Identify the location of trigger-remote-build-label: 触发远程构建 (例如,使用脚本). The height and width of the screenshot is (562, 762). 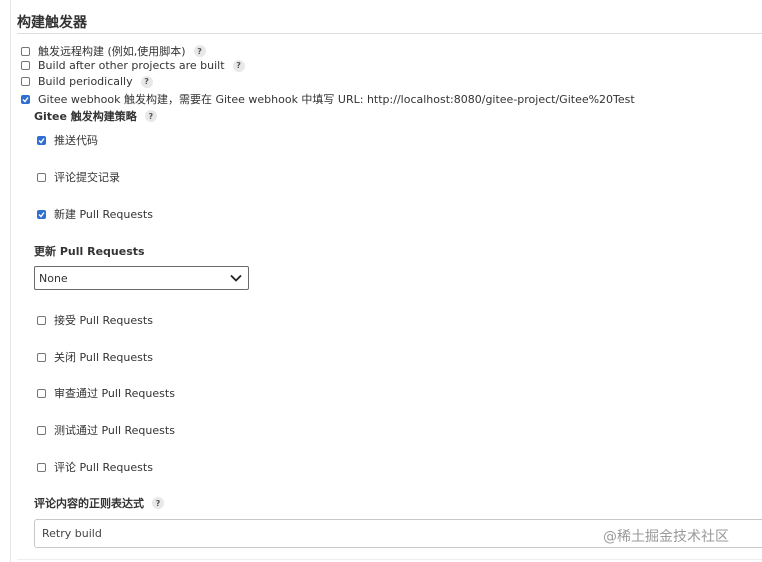
(112, 51).